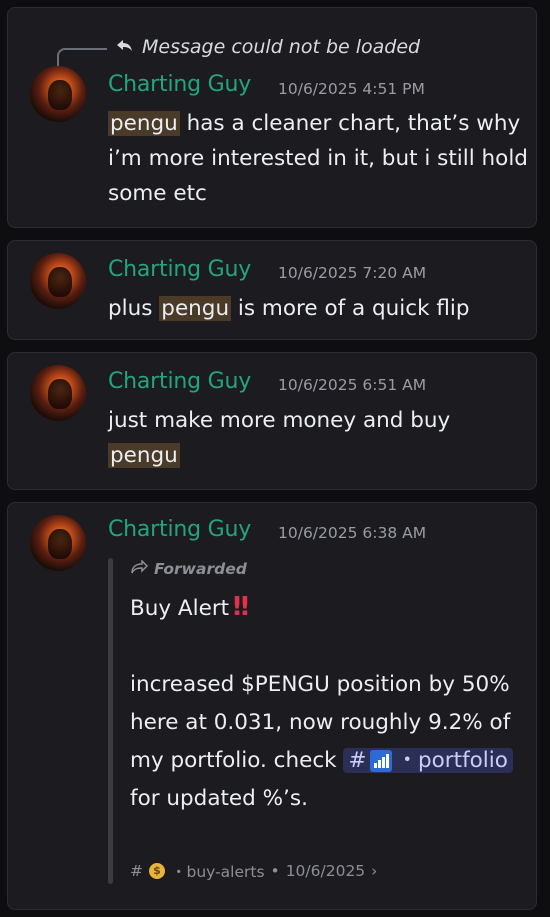 This screenshot has width=550, height=917. I want to click on forward-bar, so click(110, 721).